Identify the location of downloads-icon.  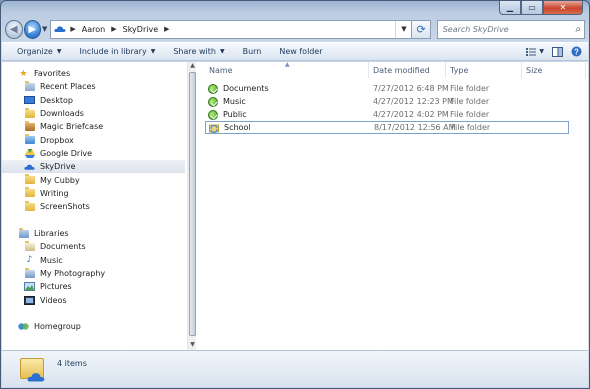
(29, 112).